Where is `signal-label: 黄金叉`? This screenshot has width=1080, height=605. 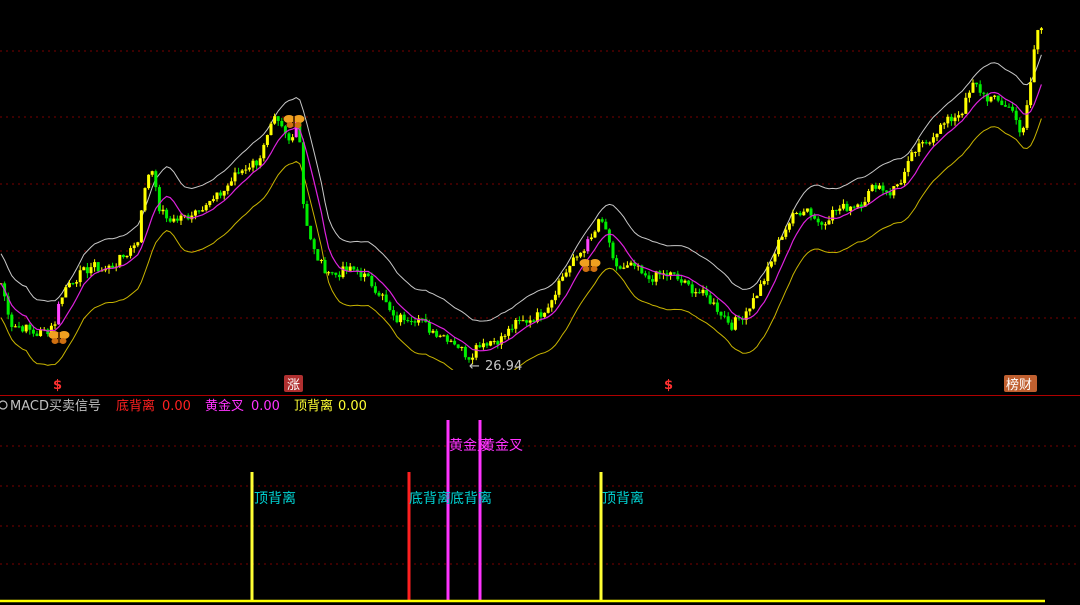 signal-label: 黄金叉 is located at coordinates (502, 445).